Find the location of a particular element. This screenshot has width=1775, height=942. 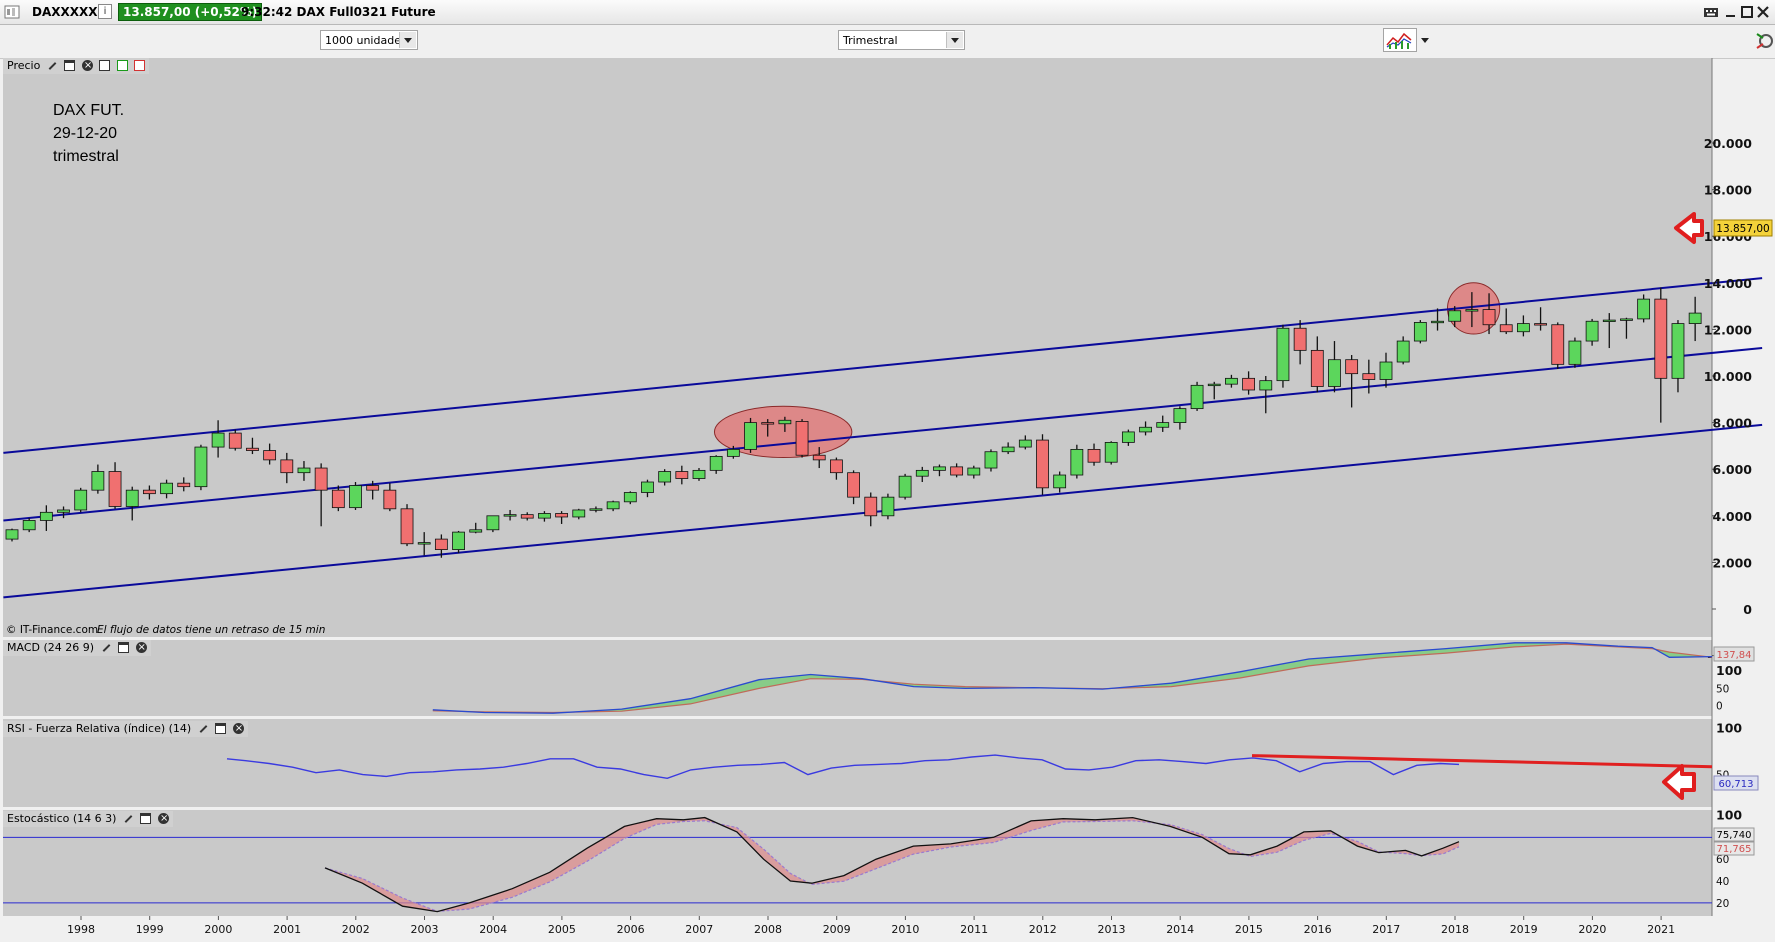

last-price-label: 13.857,00 is located at coordinates (1742, 229).